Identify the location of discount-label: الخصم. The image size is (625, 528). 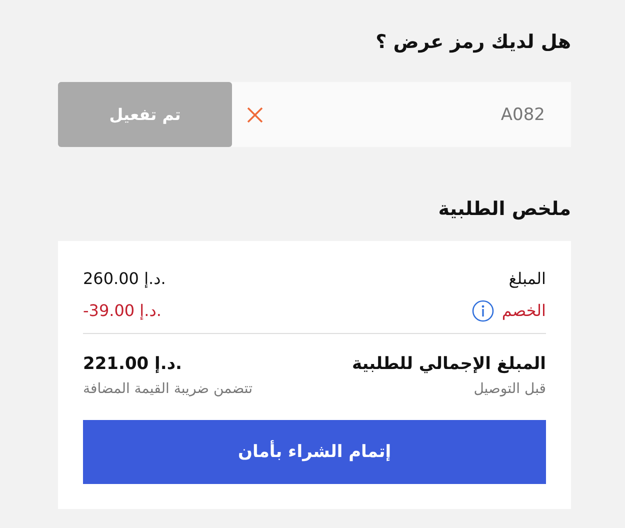
(524, 311).